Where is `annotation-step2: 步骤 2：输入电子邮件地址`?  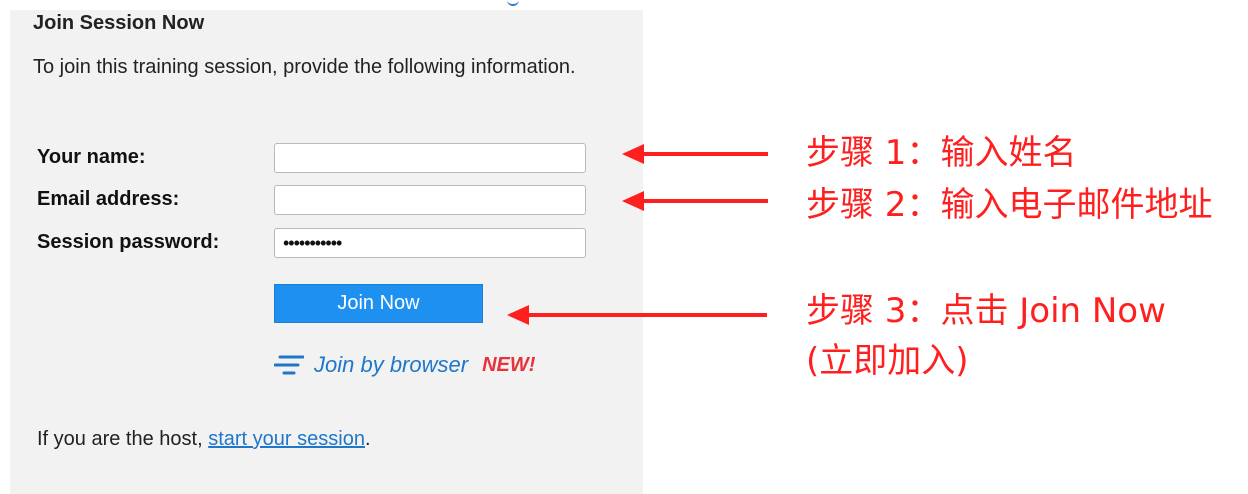
annotation-step2: 步骤 2：输入电子邮件地址 is located at coordinates (1009, 205).